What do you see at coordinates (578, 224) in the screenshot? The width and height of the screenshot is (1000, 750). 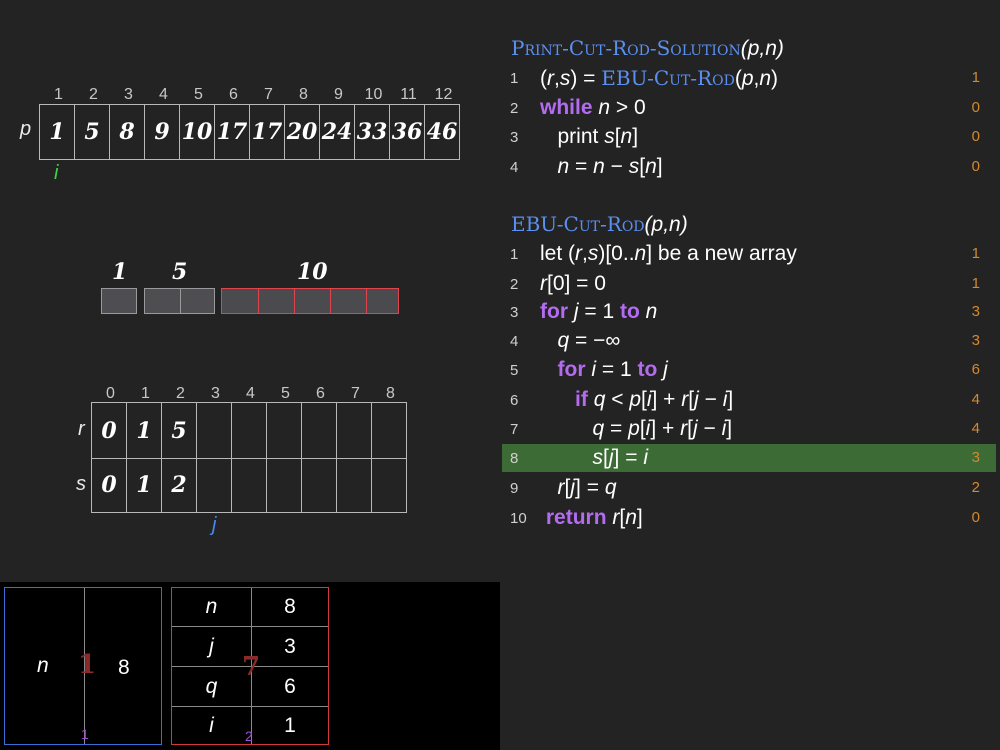 I see `ebu-proc-name: EBU-Cut-Rod` at bounding box center [578, 224].